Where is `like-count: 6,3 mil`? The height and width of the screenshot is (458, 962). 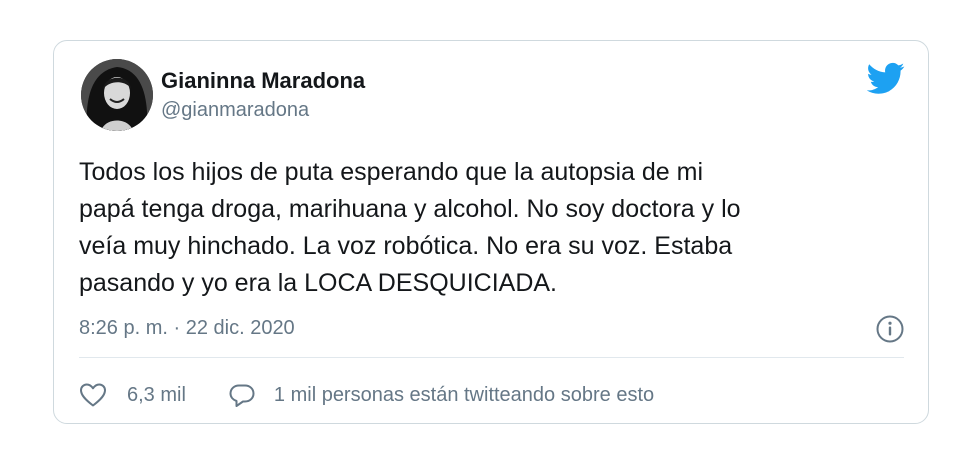 like-count: 6,3 mil is located at coordinates (156, 394).